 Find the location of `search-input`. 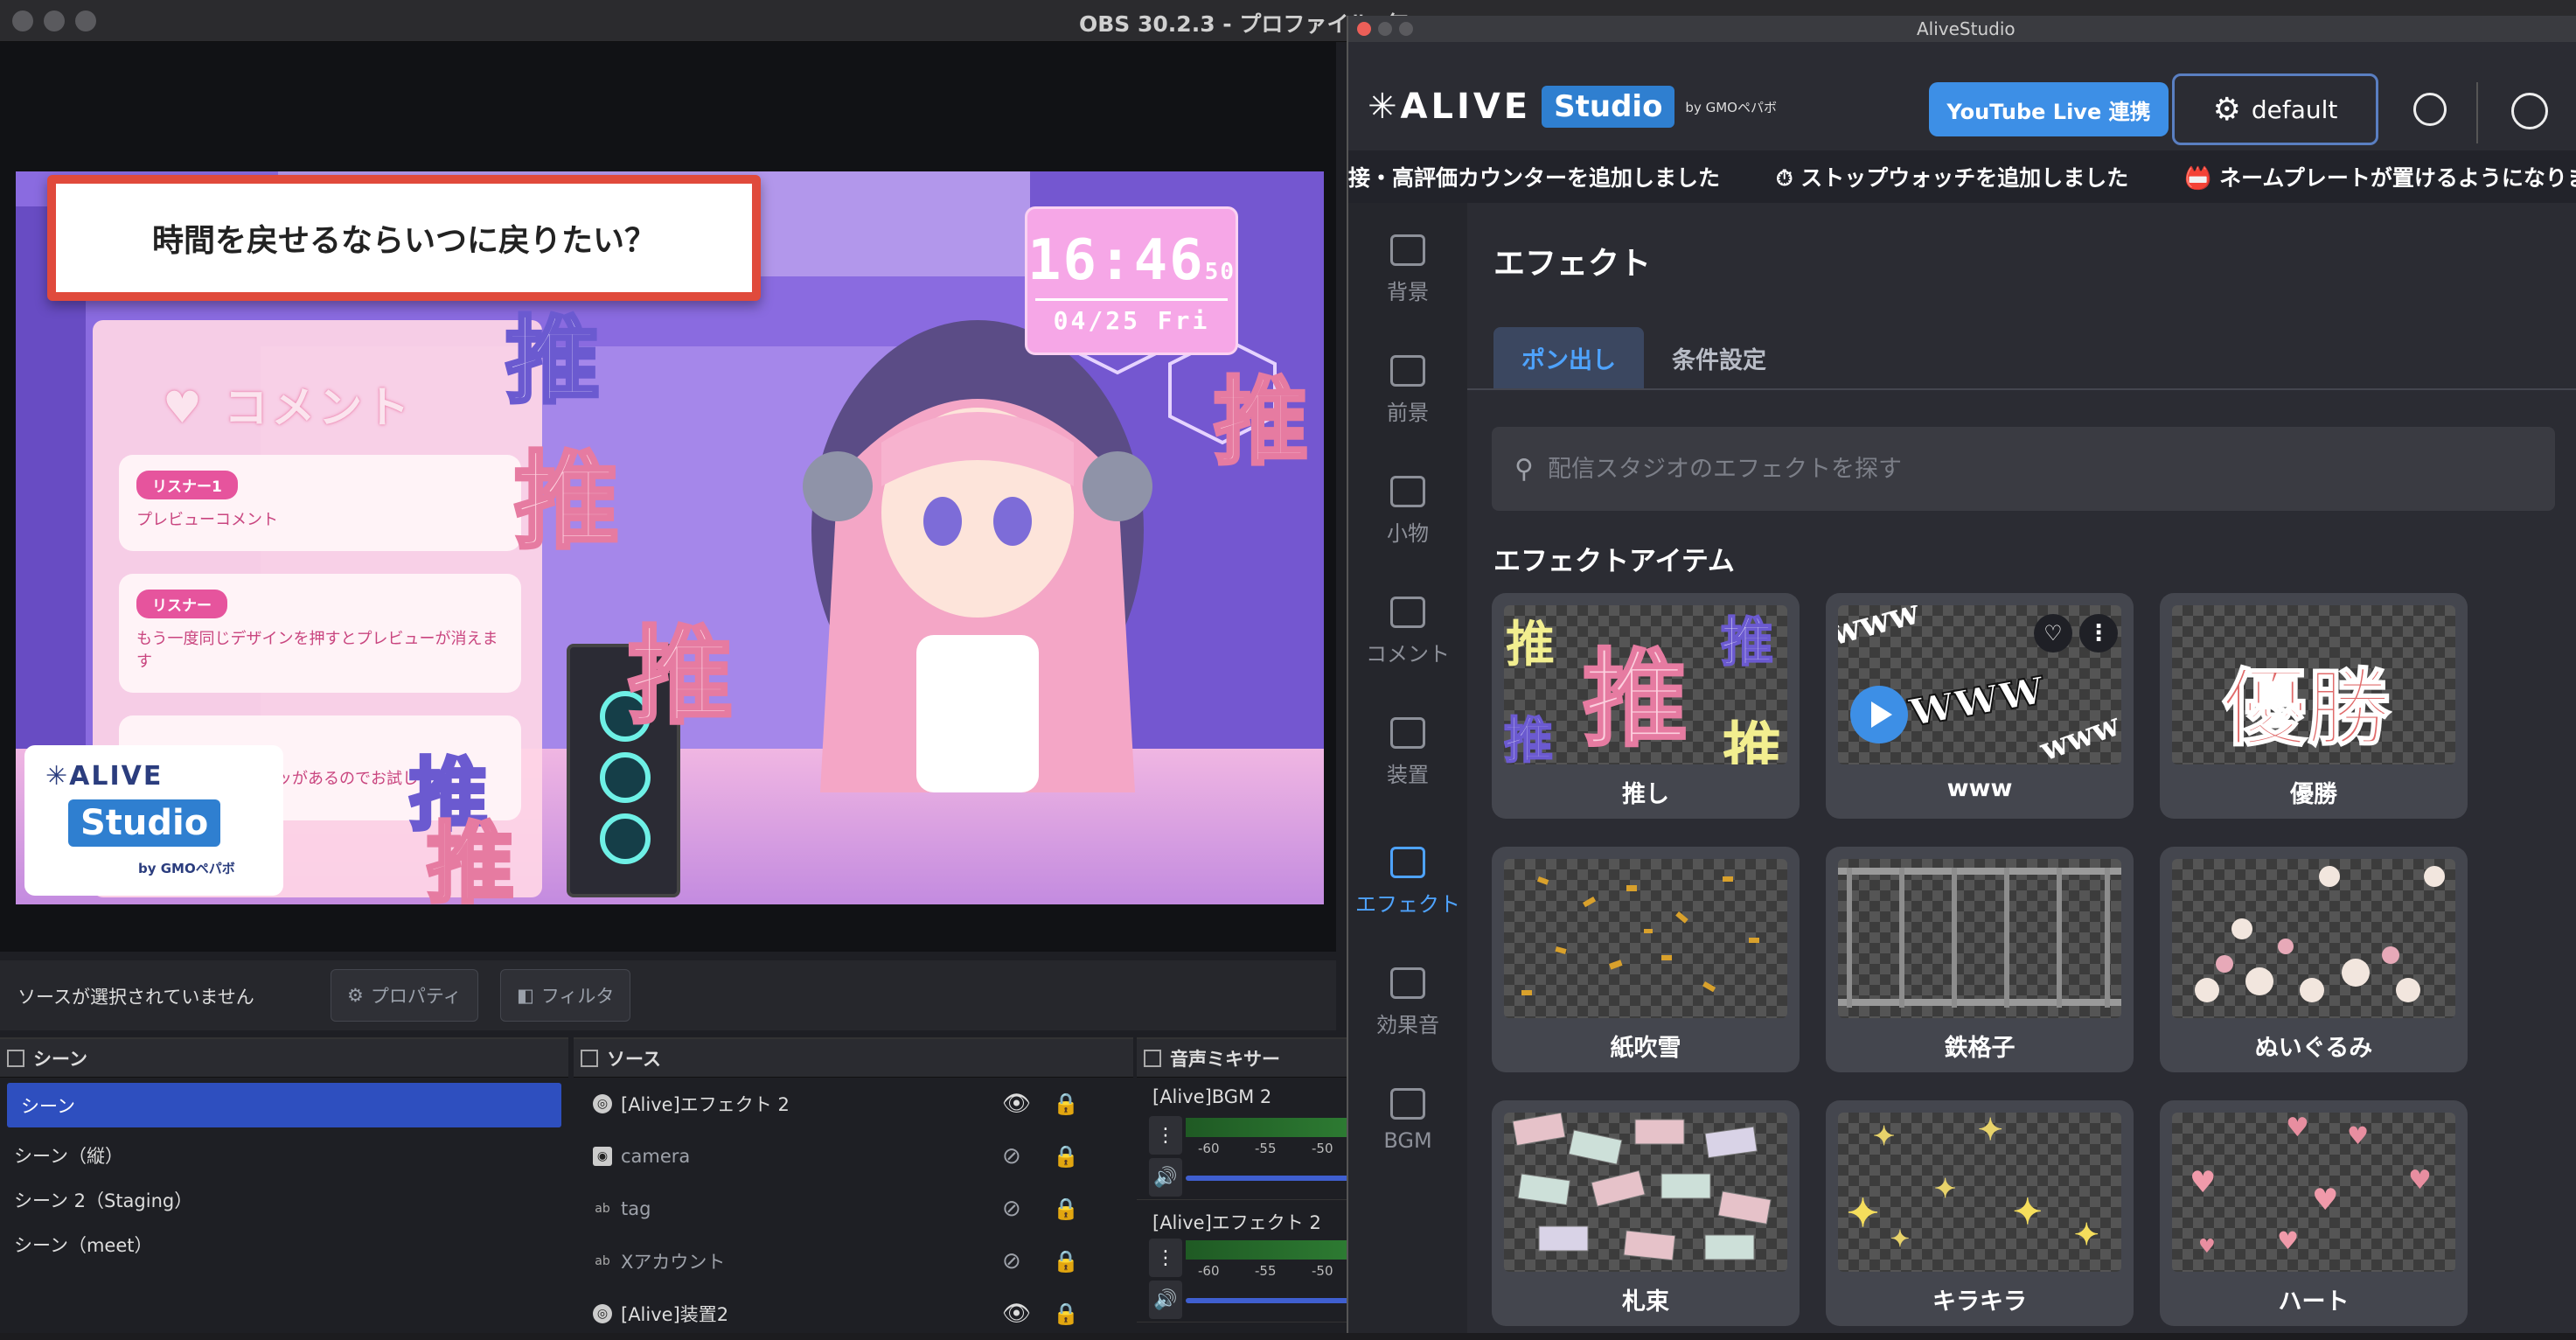

search-input is located at coordinates (2028, 469).